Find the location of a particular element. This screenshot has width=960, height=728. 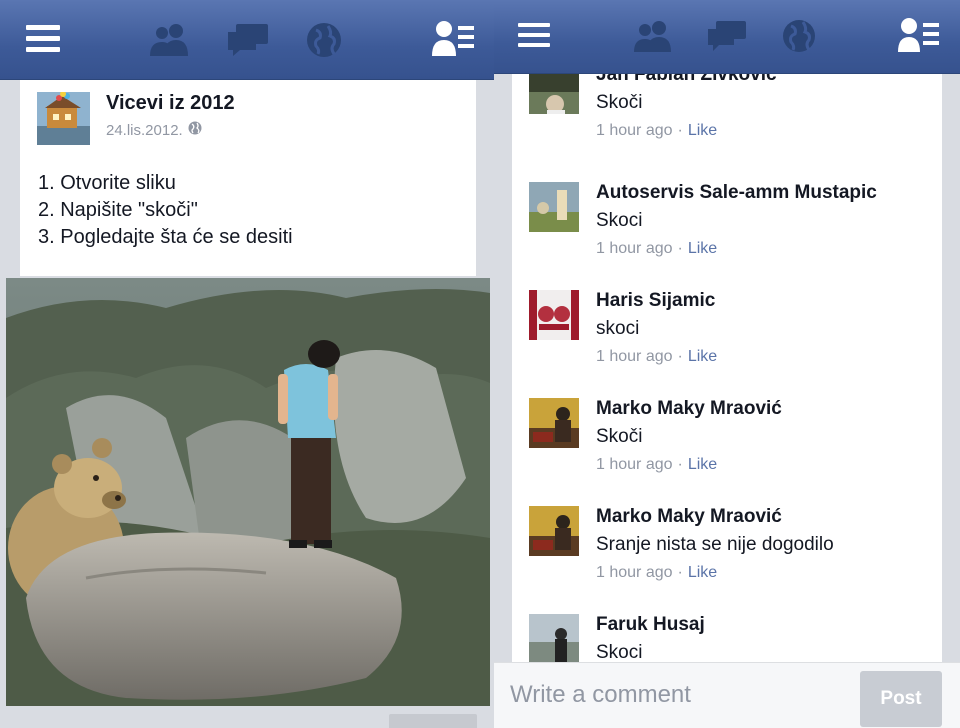

commenter-name: Faruk Husaj is located at coordinates (650, 625).